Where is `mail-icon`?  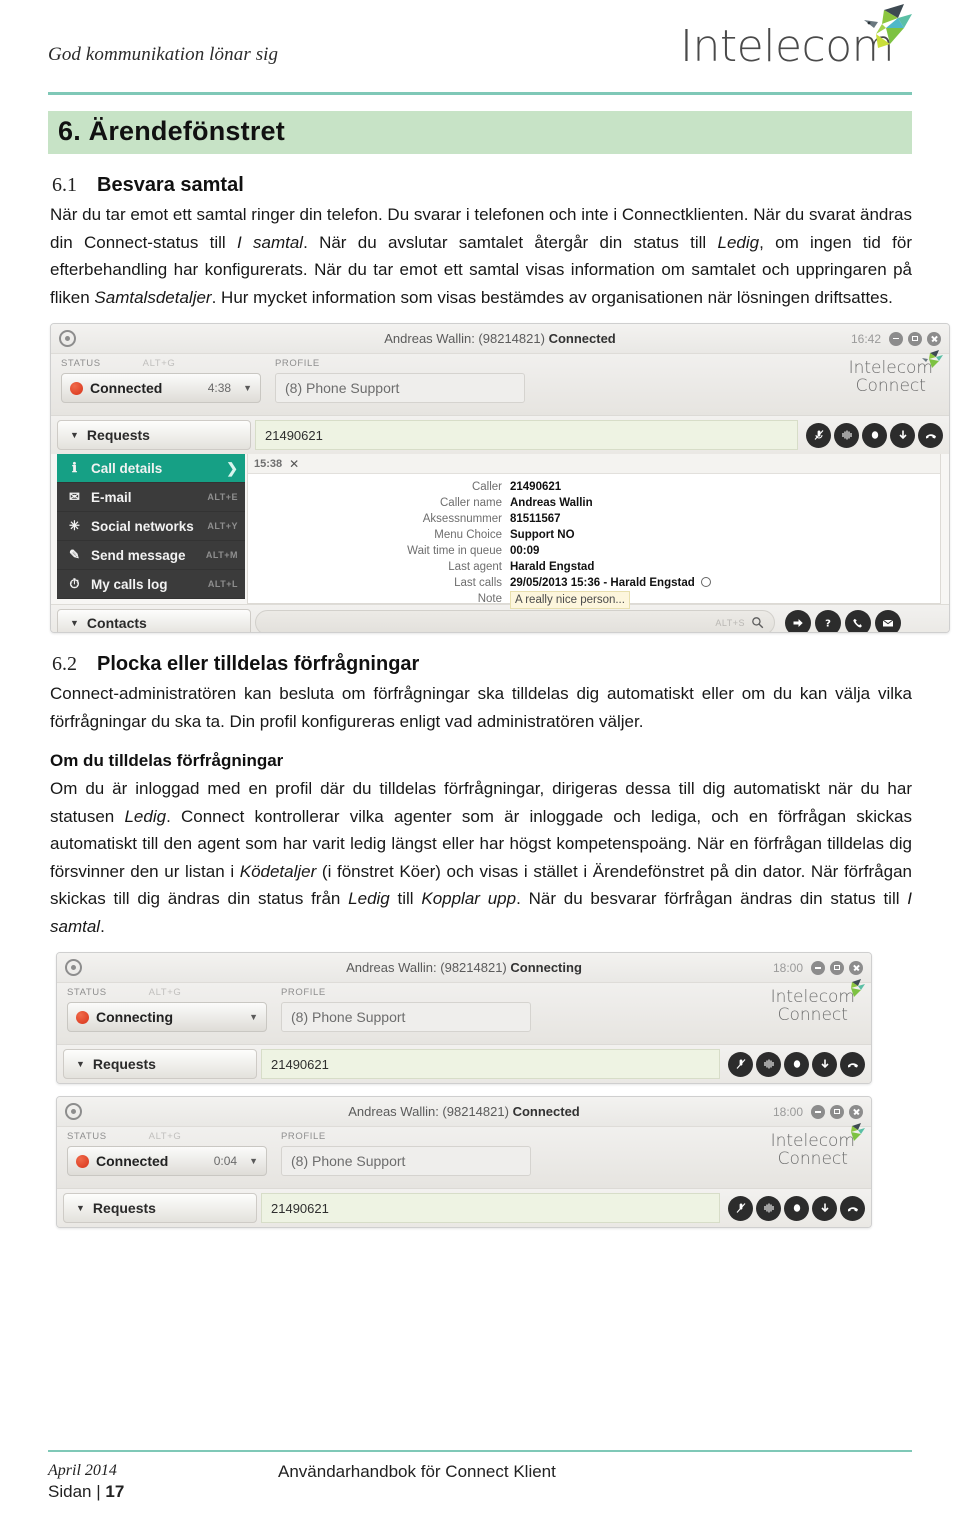
mail-icon is located at coordinates (888, 621).